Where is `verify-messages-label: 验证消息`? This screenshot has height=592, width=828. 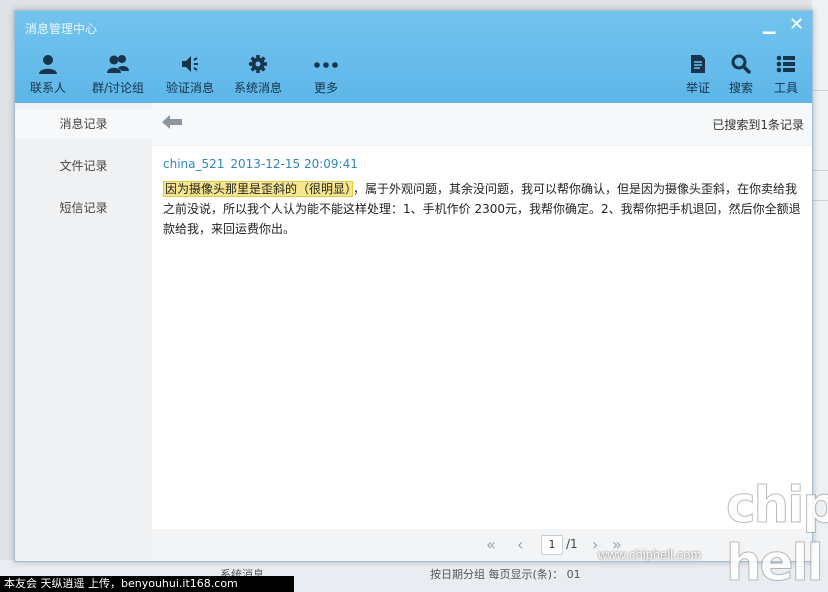 verify-messages-label: 验证消息 is located at coordinates (189, 88).